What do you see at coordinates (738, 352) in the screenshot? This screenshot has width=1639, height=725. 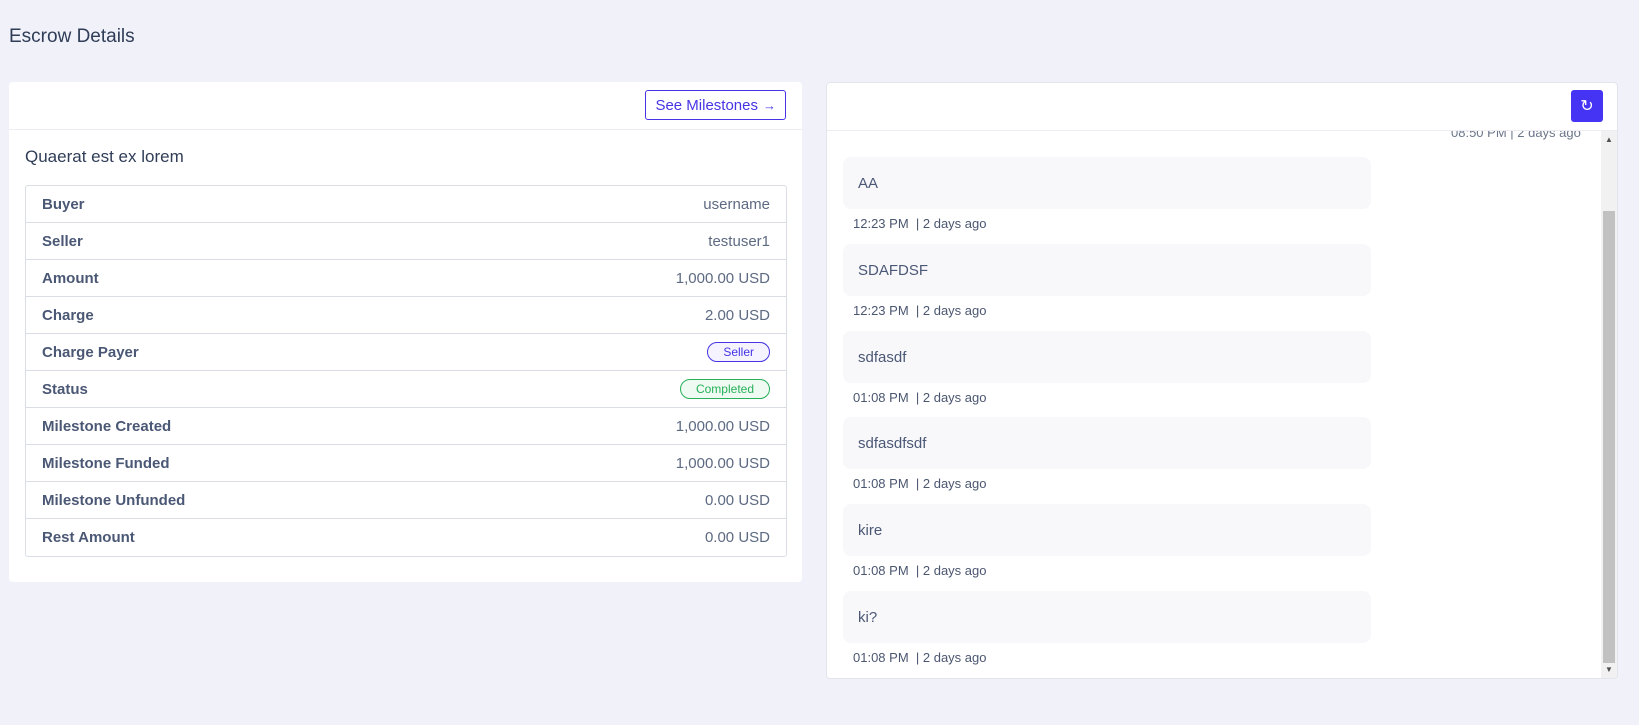 I see `charge-payer-badge: Seller` at bounding box center [738, 352].